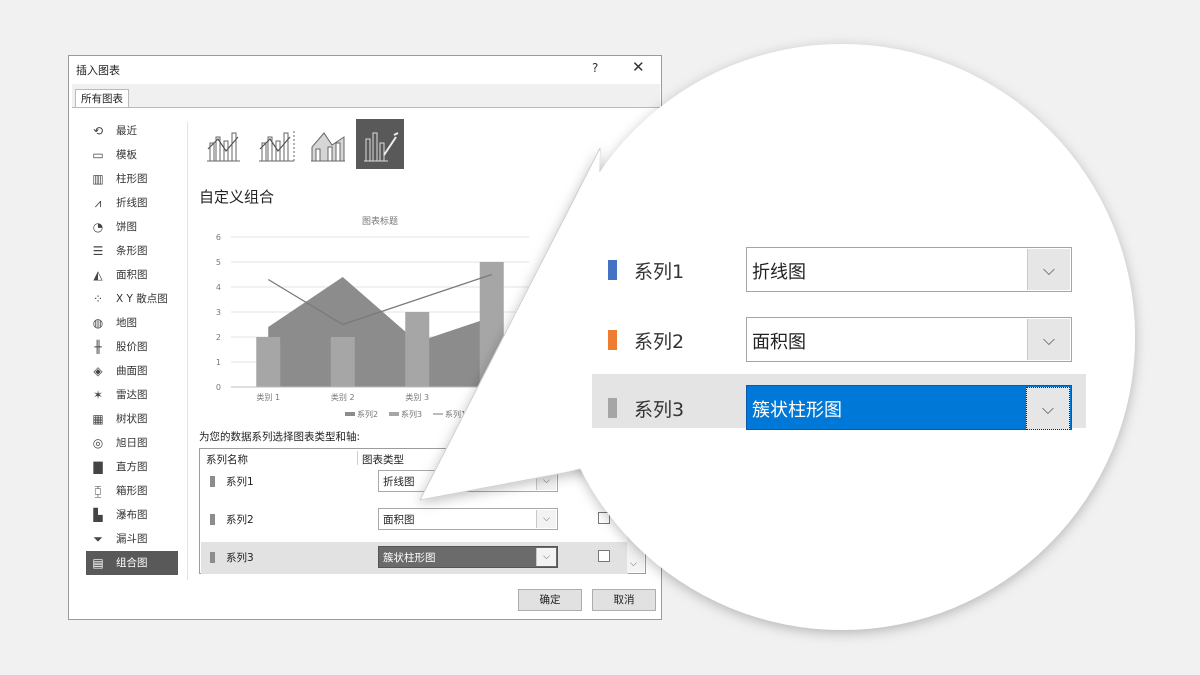  I want to click on magnified-chart-type-value: 簇状柱形图, so click(797, 410).